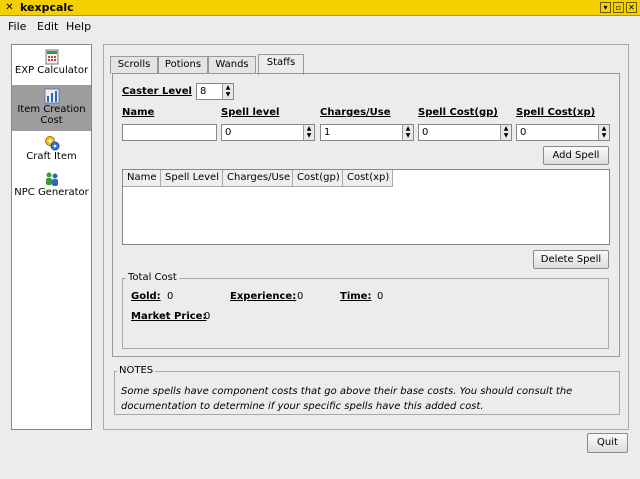 Image resolution: width=640 pixels, height=479 pixels. Describe the element at coordinates (563, 132) in the screenshot. I see `spell-cost-xp-spinbox: 0 ▲ ▼` at that location.